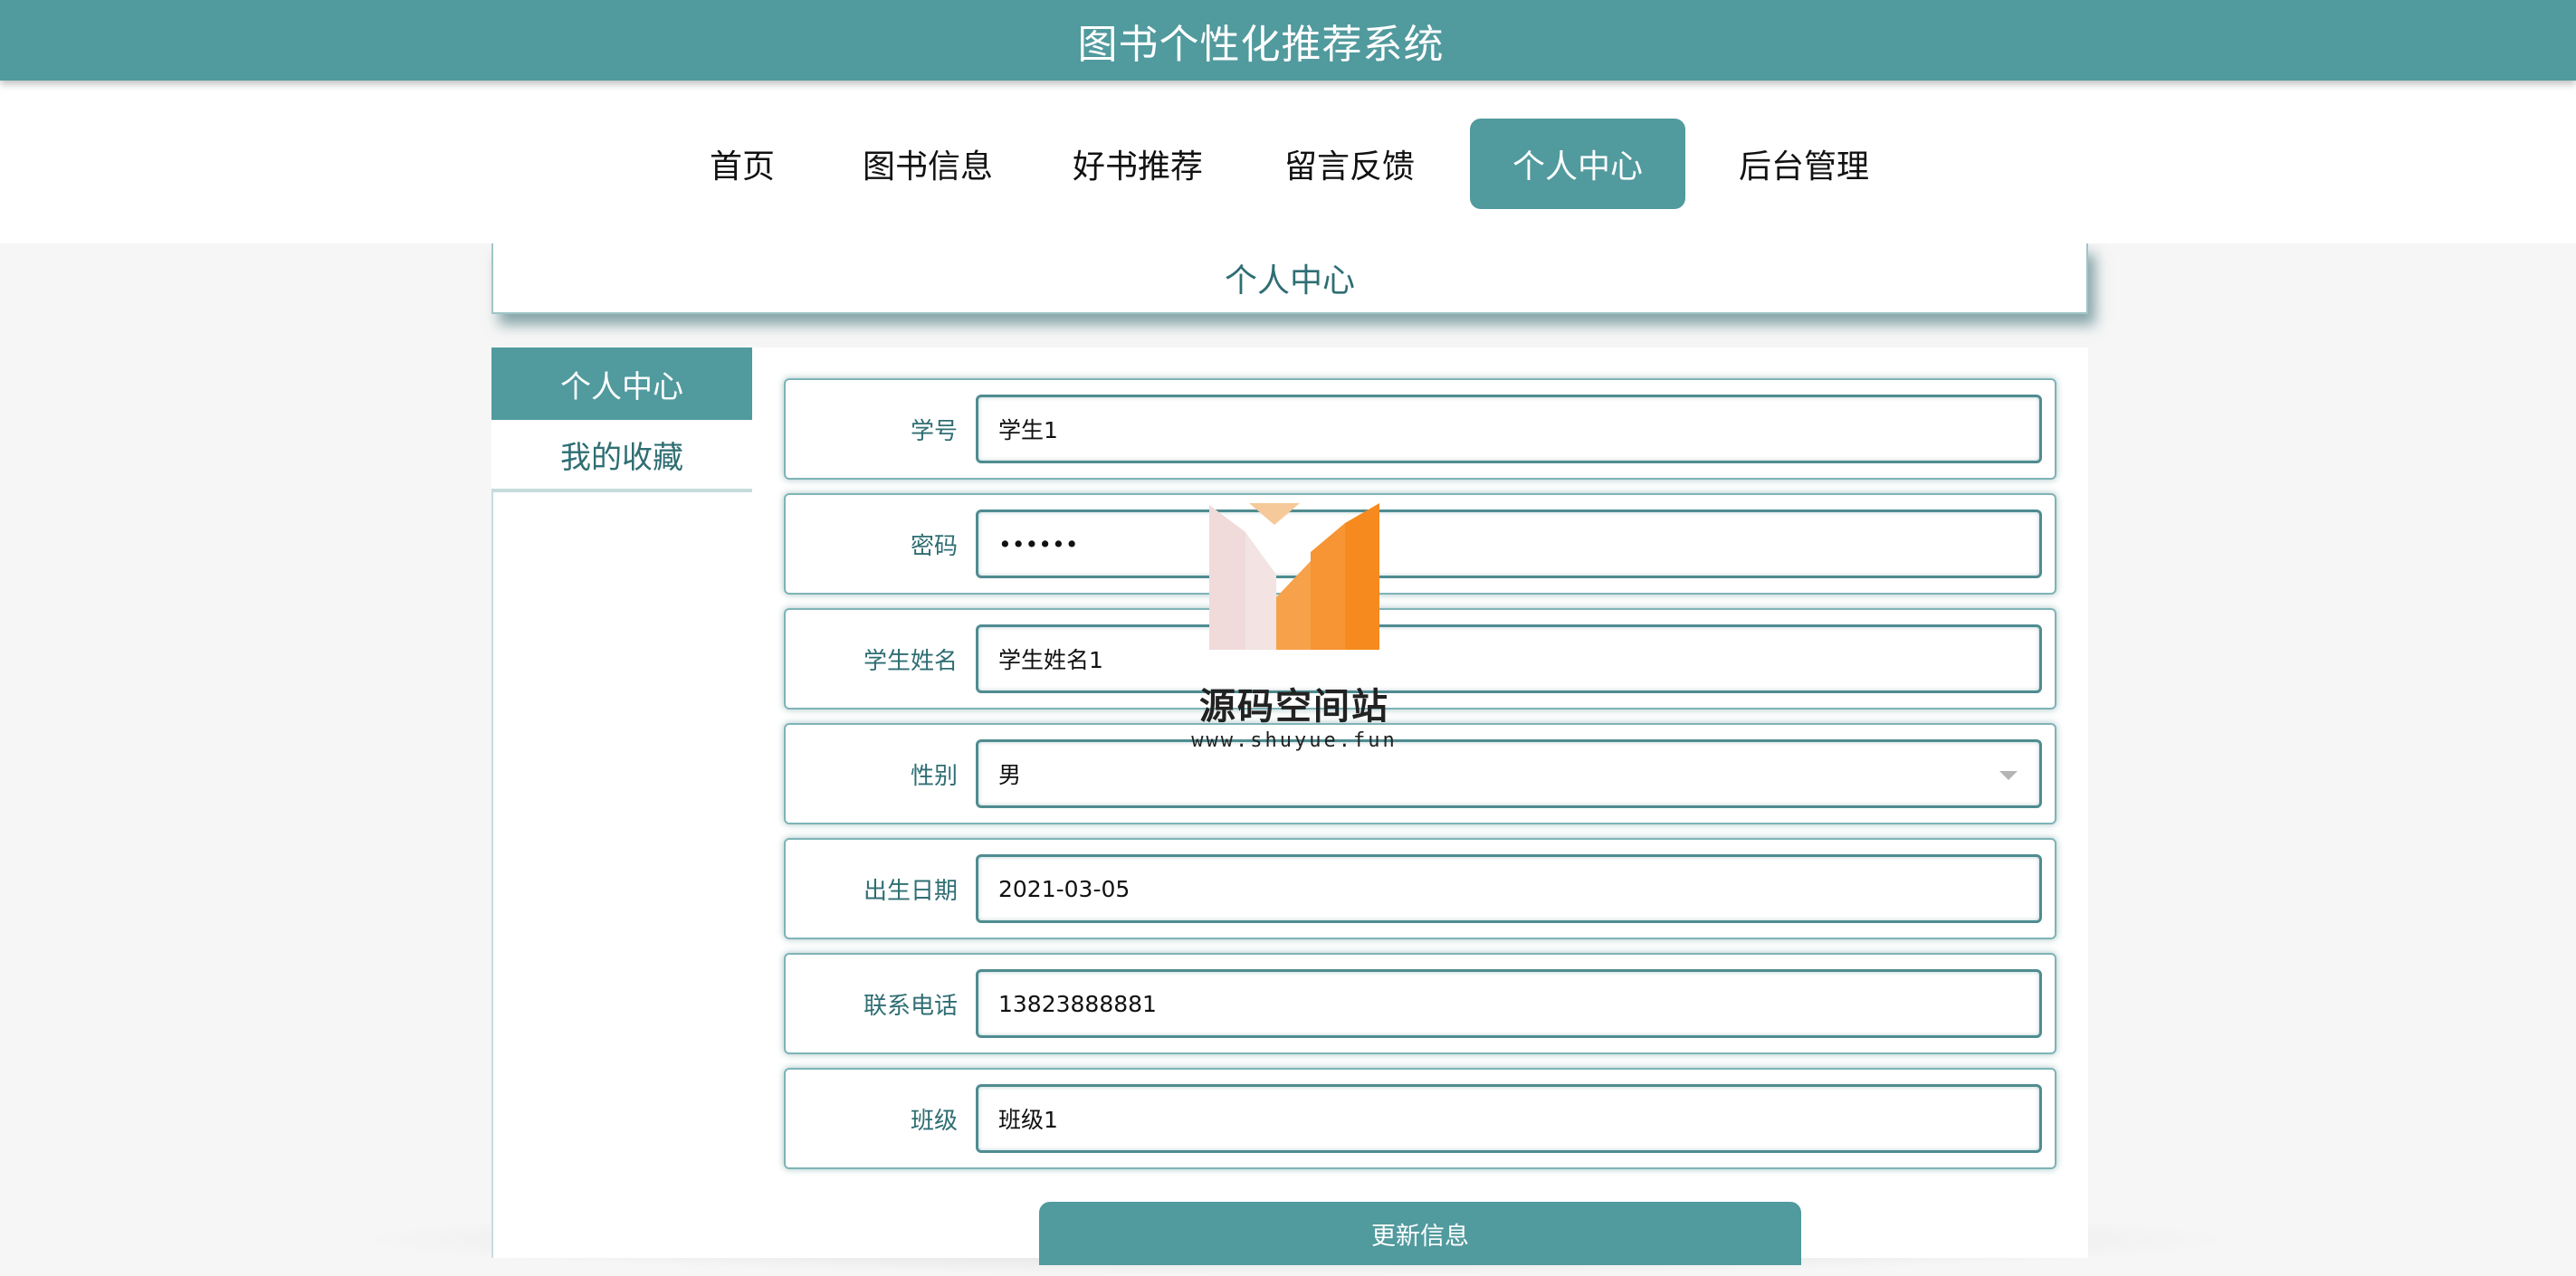 The width and height of the screenshot is (2576, 1276). What do you see at coordinates (622, 384) in the screenshot?
I see `sidebar-item-personal-center: 个人中心` at bounding box center [622, 384].